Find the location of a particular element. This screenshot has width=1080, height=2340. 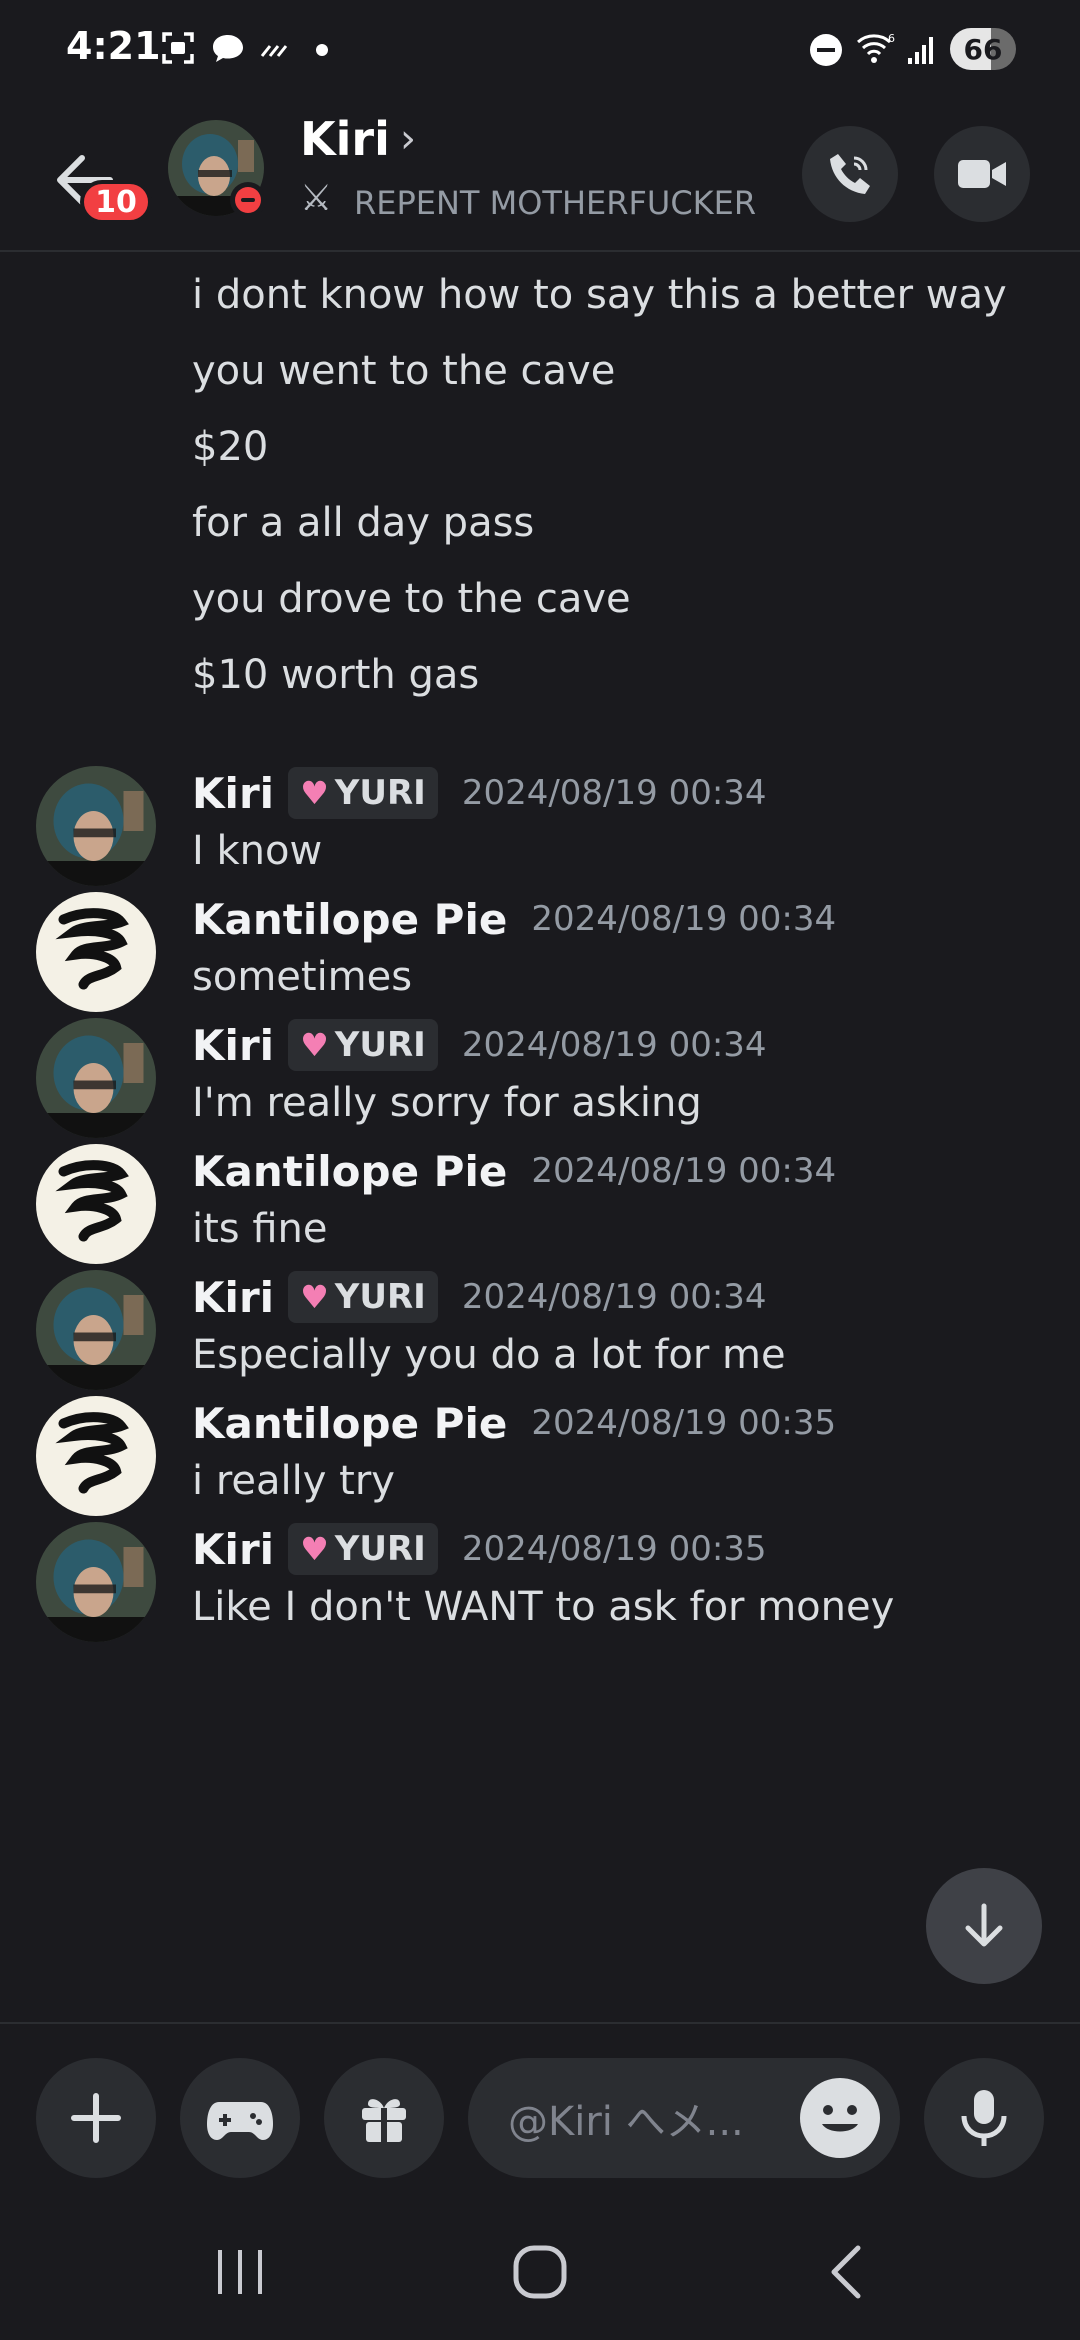

back-nav-button is located at coordinates (846, 2272).